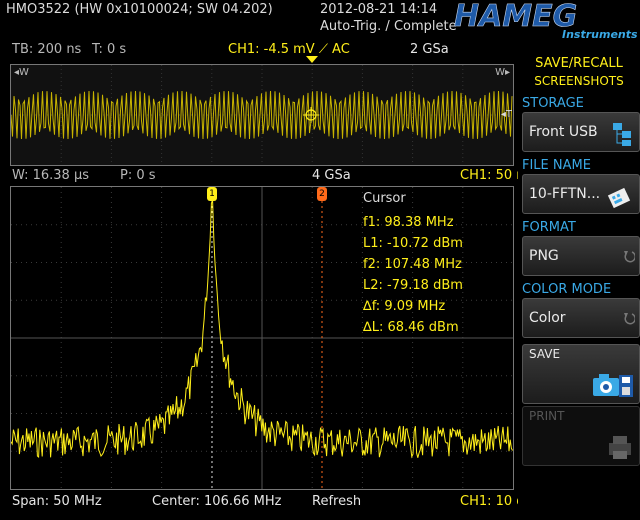  What do you see at coordinates (515, 17) in the screenshot?
I see `brand-text: HAMEG` at bounding box center [515, 17].